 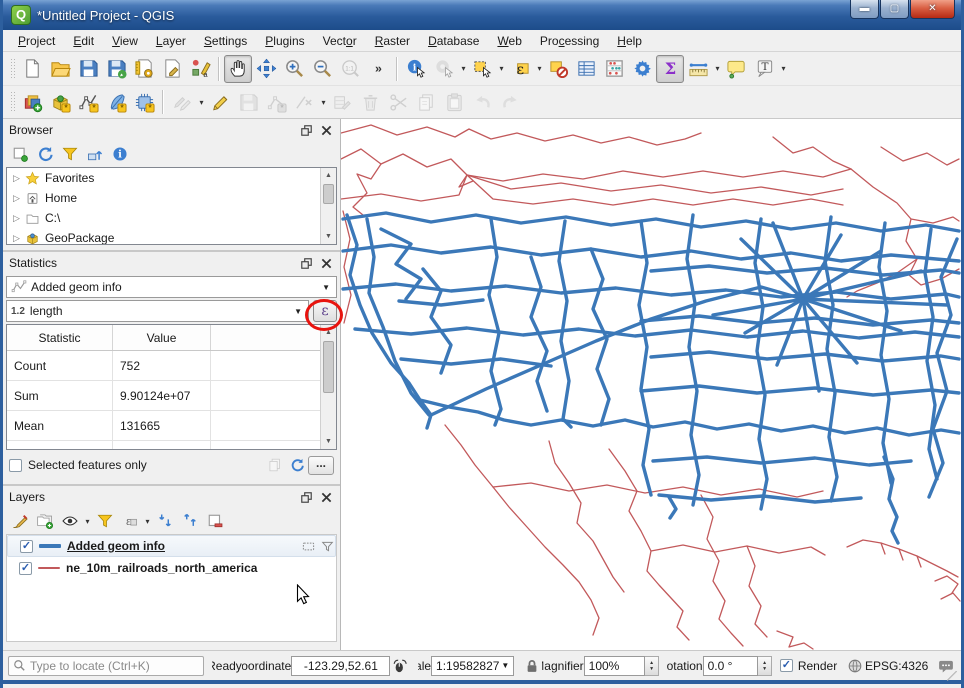 I want to click on show-layout-manager-button, so click(x=172, y=69).